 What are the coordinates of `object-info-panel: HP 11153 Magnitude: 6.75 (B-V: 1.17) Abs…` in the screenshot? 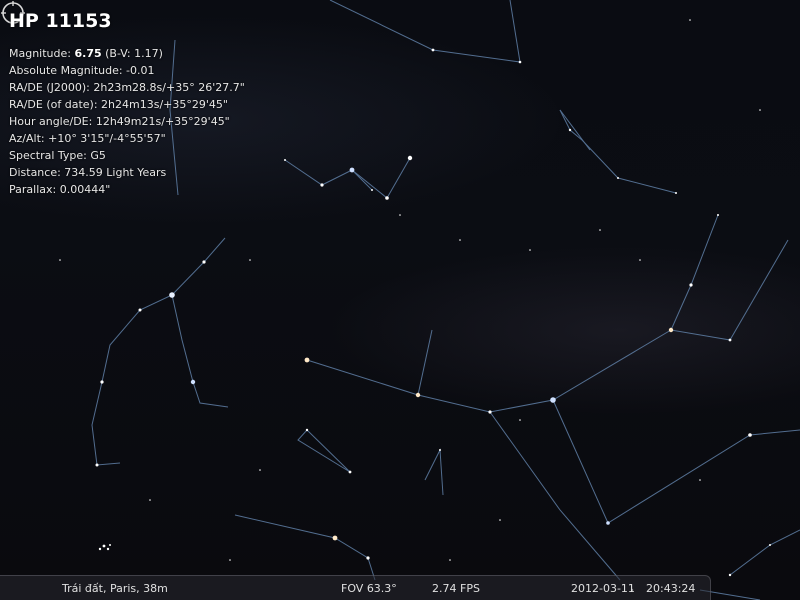 It's located at (159, 103).